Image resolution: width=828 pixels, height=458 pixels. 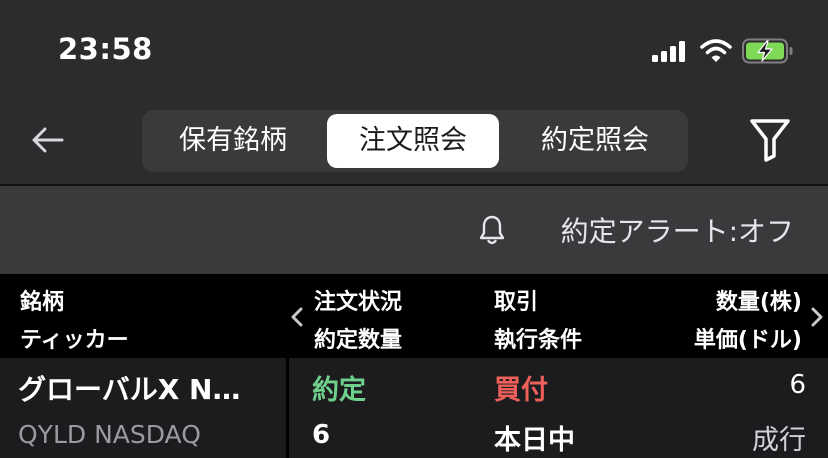 I want to click on column-divider, so click(x=287, y=408).